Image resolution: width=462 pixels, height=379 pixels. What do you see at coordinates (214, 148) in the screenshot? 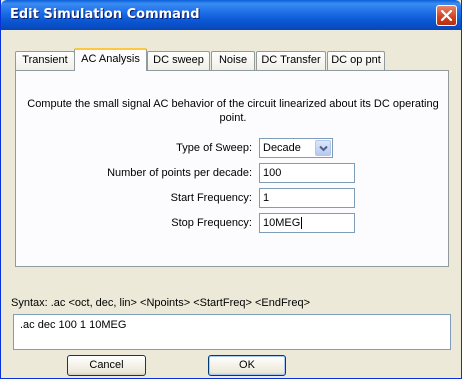
I see `sweep-type-label: Type of Sweep:` at bounding box center [214, 148].